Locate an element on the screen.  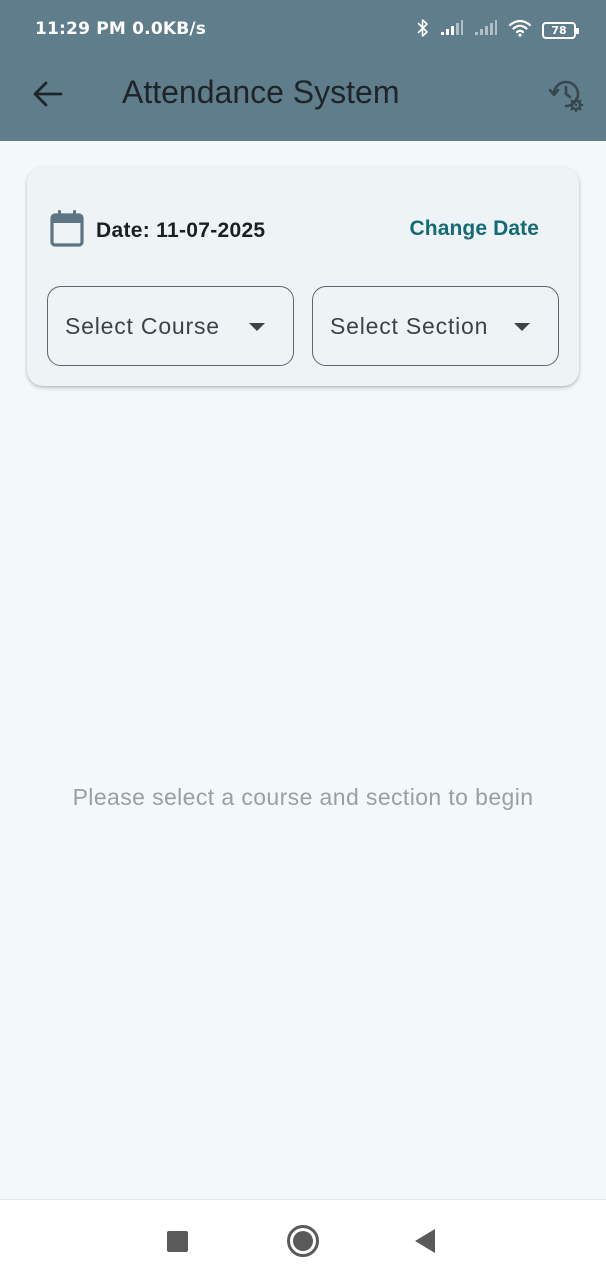
back-icon is located at coordinates (425, 1241).